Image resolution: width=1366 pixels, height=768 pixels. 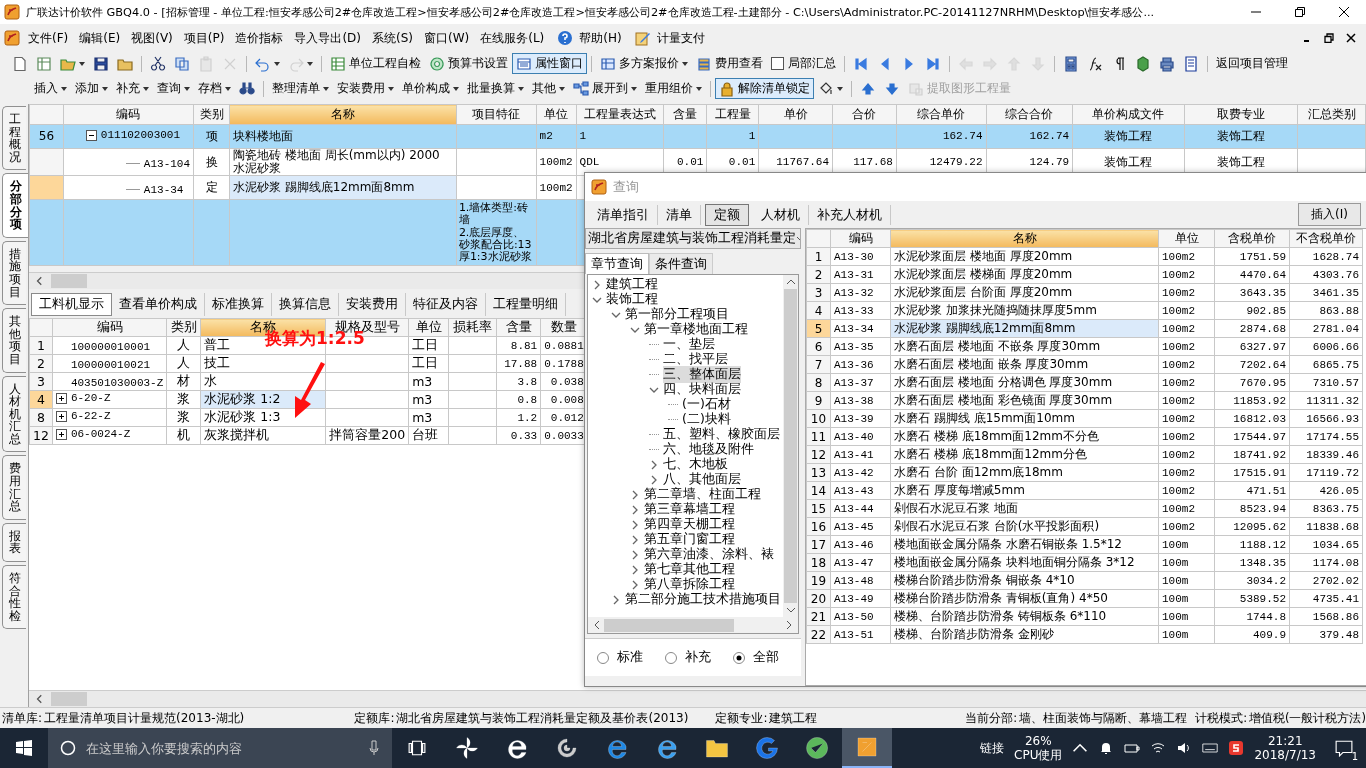 What do you see at coordinates (702, 494) in the screenshot?
I see `tree-item: 第二章墙、柱面工程` at bounding box center [702, 494].